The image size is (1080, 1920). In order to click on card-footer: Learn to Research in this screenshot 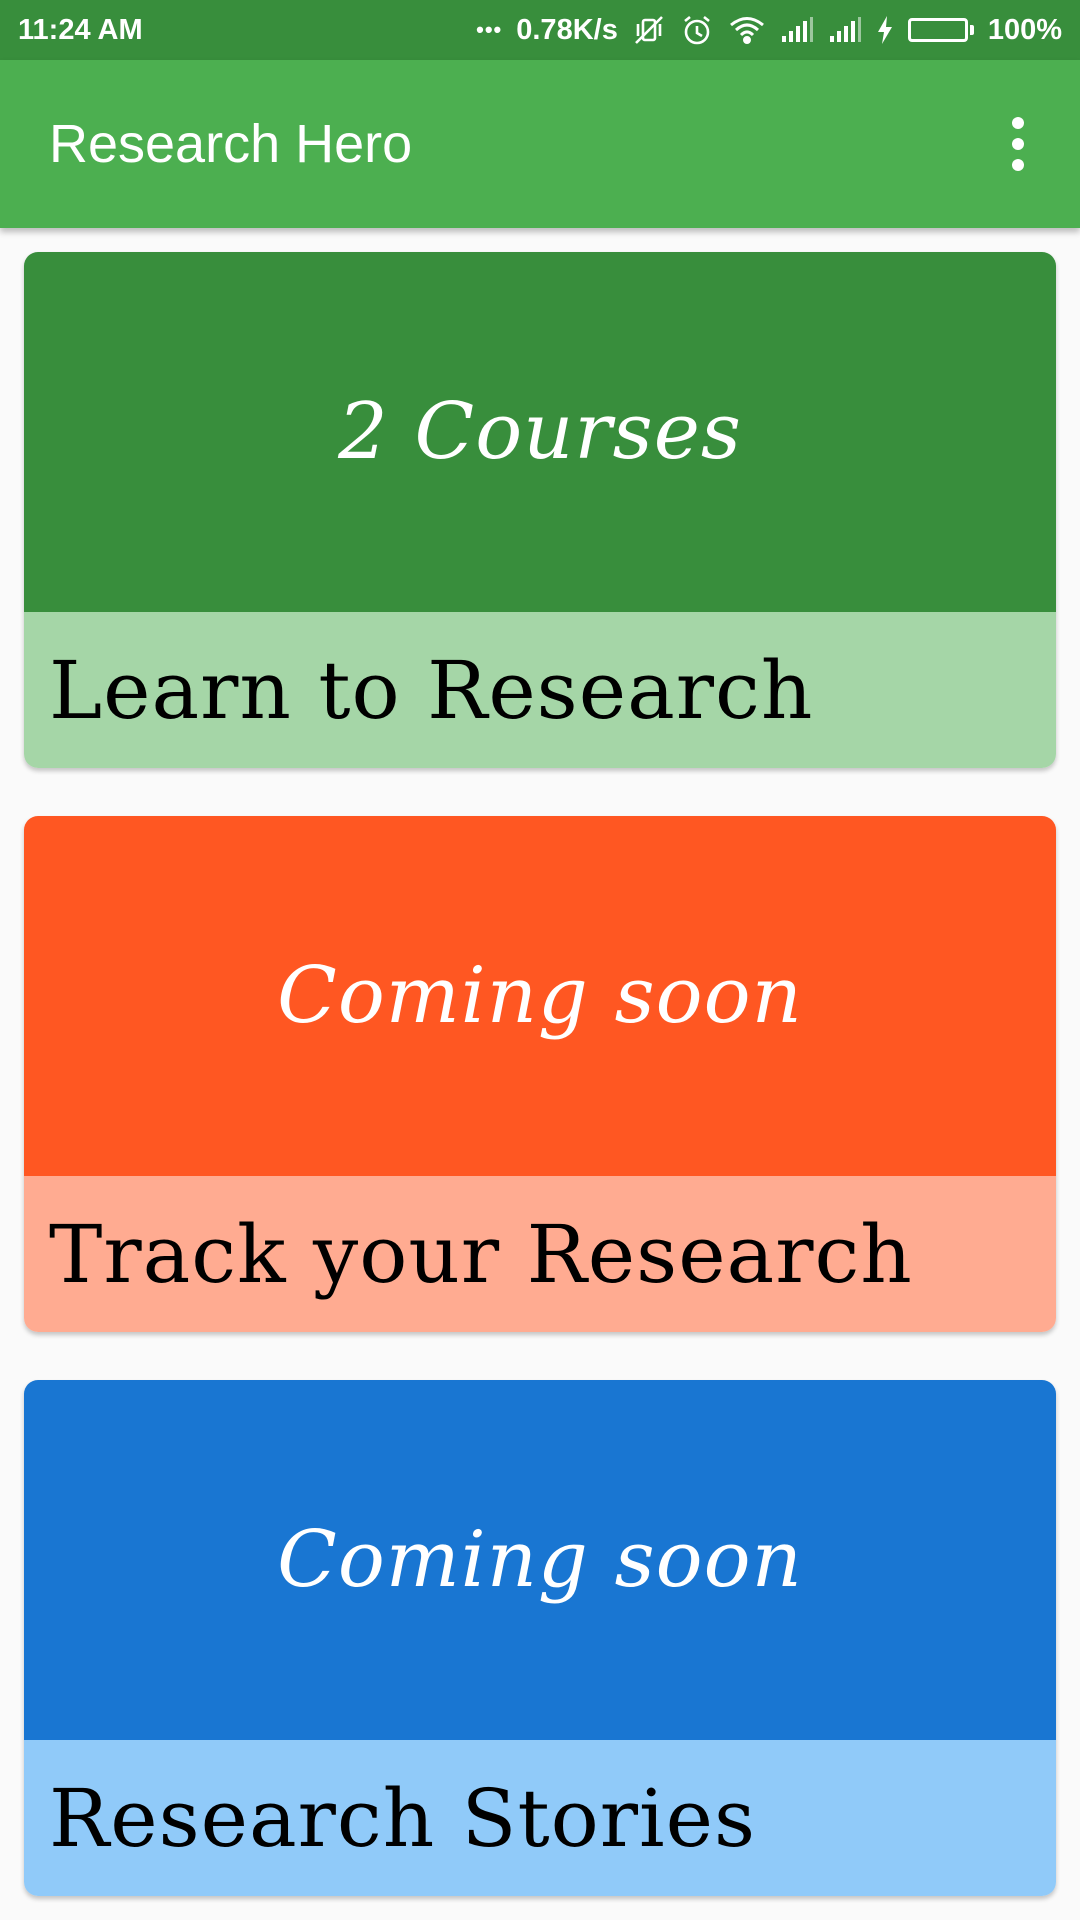, I will do `click(540, 690)`.